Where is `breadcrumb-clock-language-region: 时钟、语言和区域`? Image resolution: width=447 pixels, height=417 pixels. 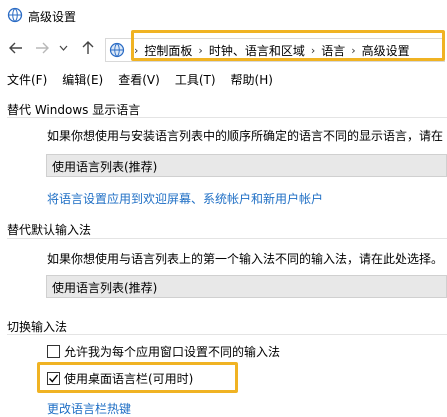 breadcrumb-clock-language-region: 时钟、语言和区域 is located at coordinates (257, 50).